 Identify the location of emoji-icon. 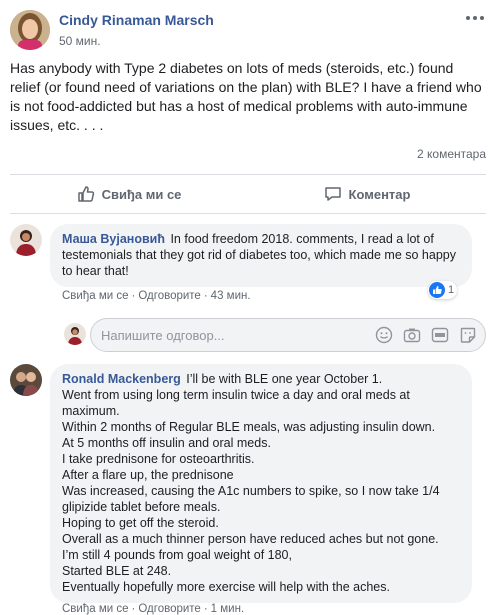
(384, 335).